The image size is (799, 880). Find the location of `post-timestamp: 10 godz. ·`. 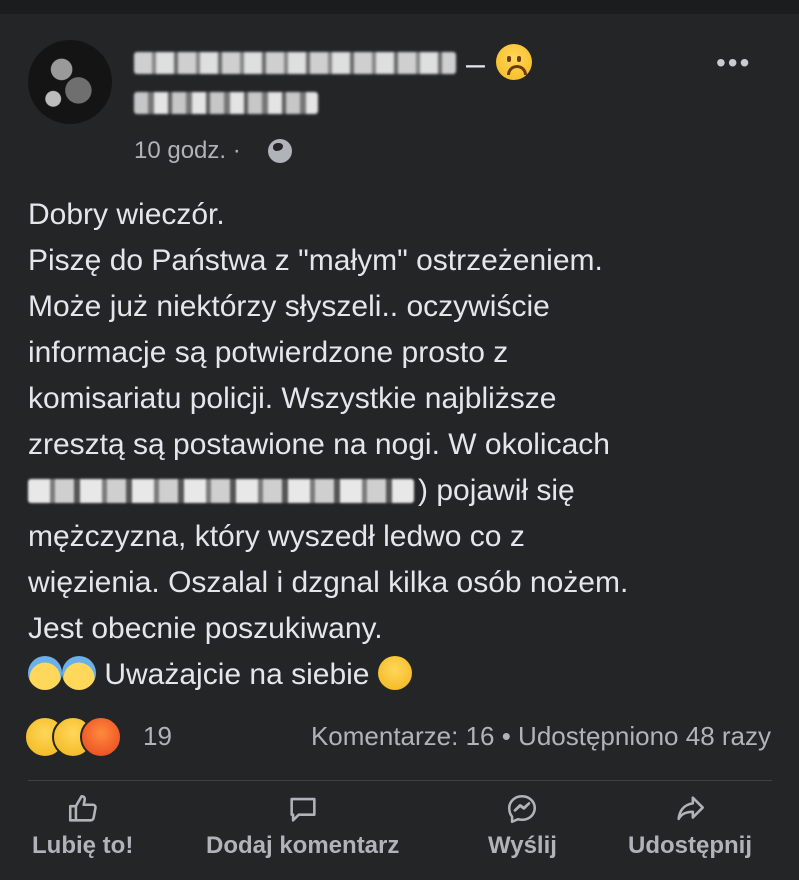

post-timestamp: 10 godz. · is located at coordinates (187, 151).